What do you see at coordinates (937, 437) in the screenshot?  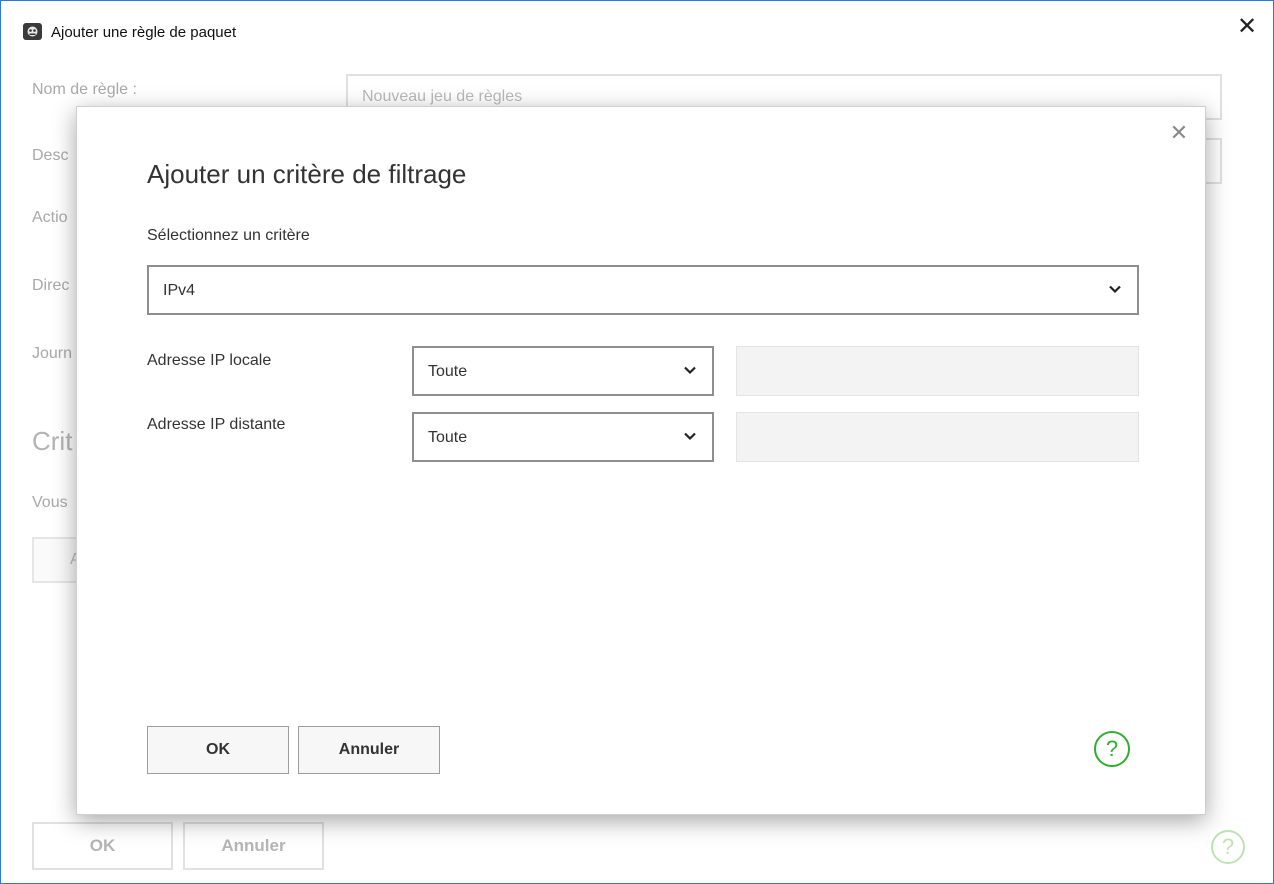 I see `remote-ip-address-input` at bounding box center [937, 437].